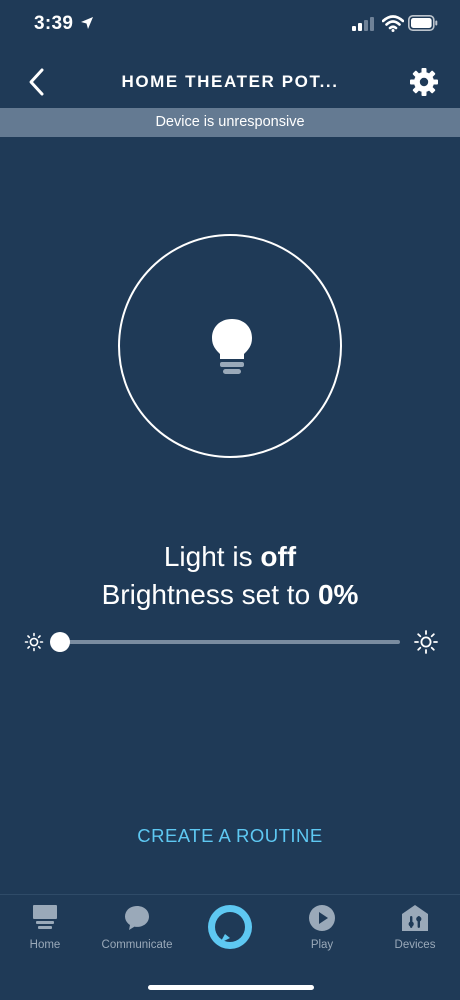  Describe the element at coordinates (426, 642) in the screenshot. I see `brightness-high-icon` at that location.